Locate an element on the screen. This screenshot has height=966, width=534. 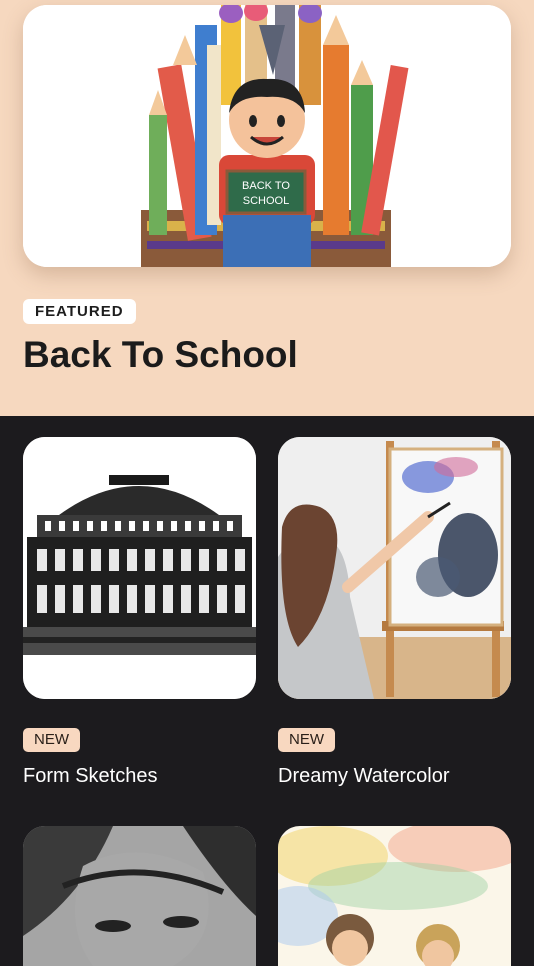
collection-card-watercolor-figures is located at coordinates (394, 896).